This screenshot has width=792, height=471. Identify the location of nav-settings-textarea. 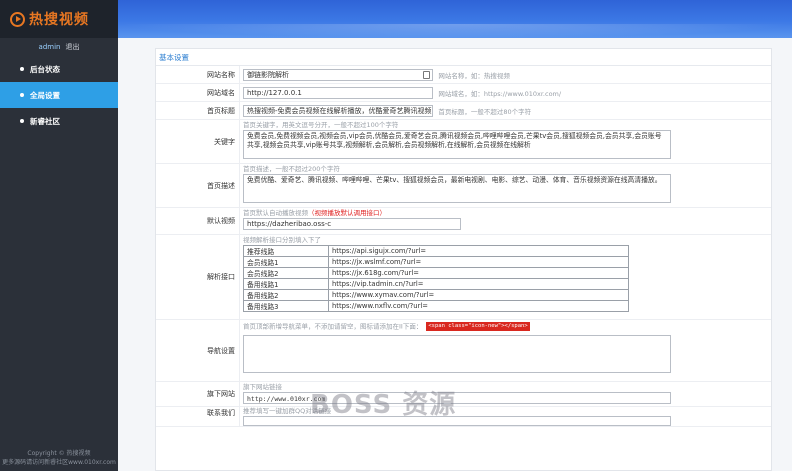
(457, 353).